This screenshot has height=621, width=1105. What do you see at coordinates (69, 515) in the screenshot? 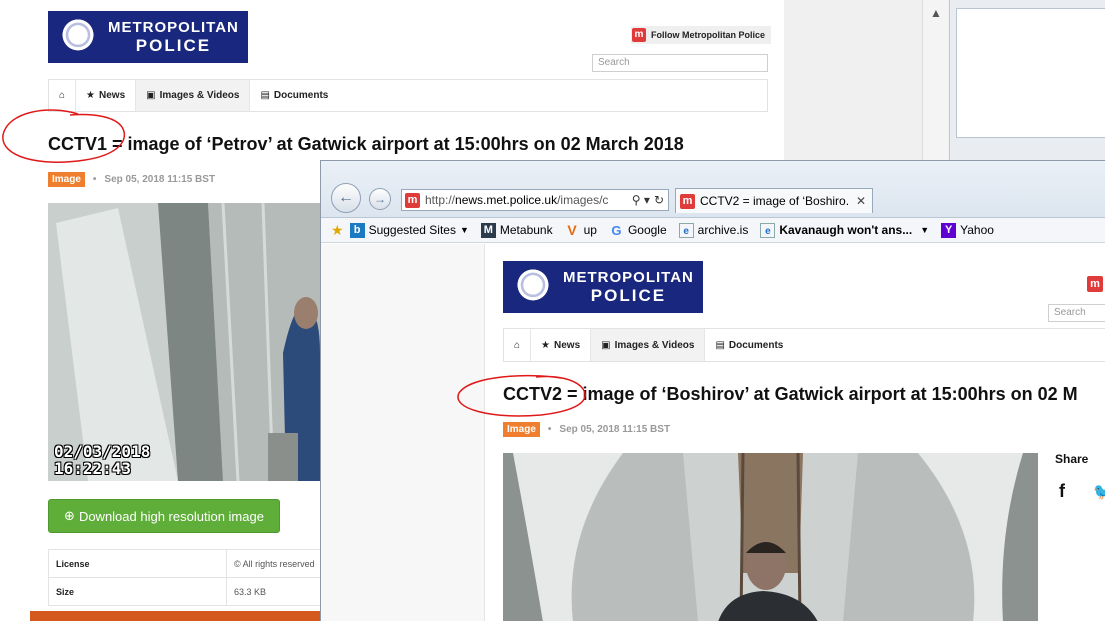
I see `download-icon: ⊕` at bounding box center [69, 515].